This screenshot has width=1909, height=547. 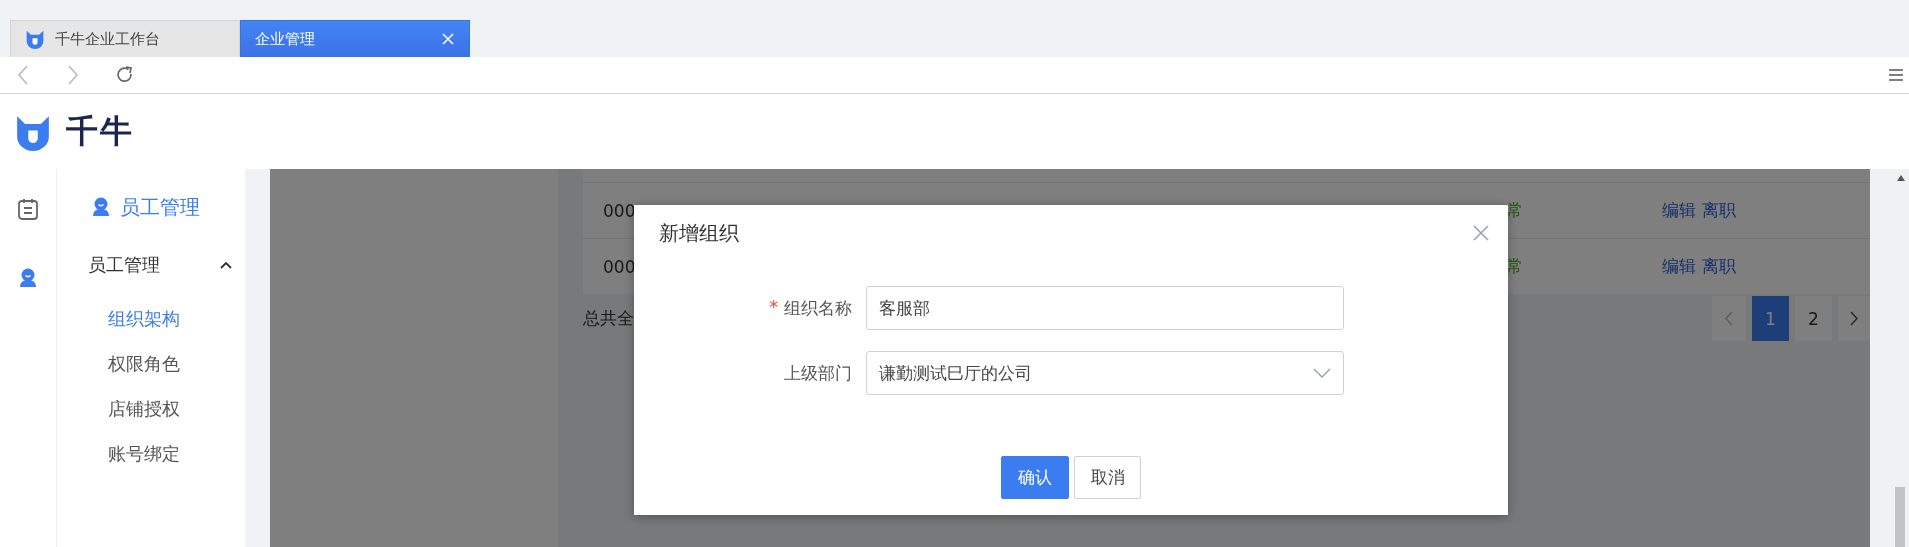 I want to click on browser-tab: 企业管理, so click(x=355, y=38).